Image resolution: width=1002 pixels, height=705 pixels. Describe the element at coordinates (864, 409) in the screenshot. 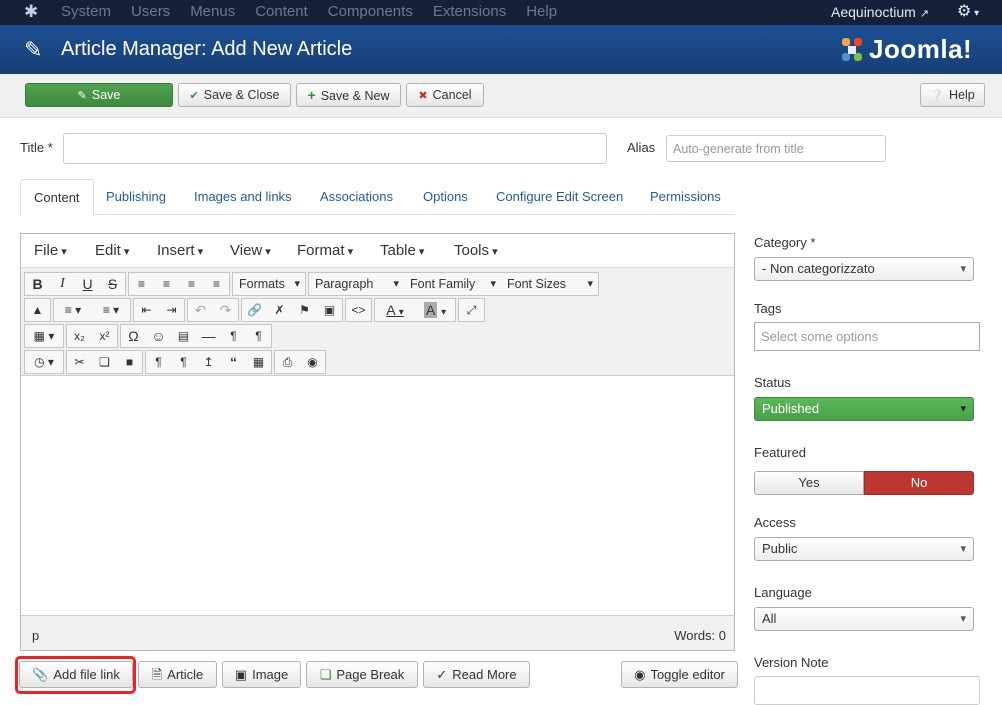

I see `status-select: Published` at that location.